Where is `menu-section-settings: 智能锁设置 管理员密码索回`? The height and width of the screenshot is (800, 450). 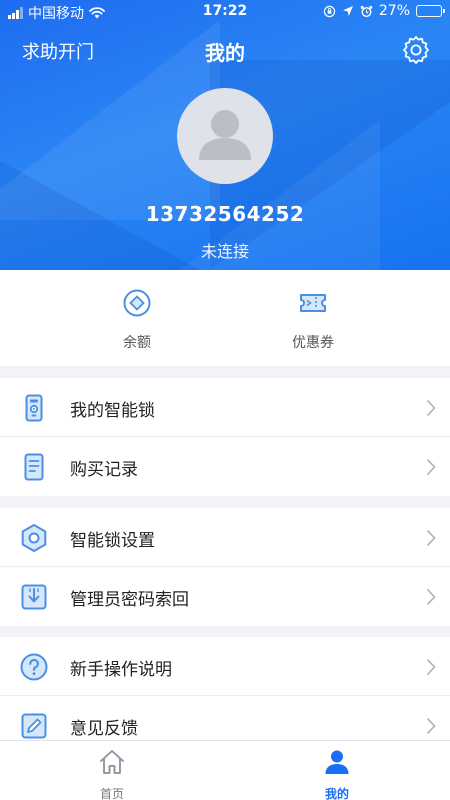
menu-section-settings: 智能锁设置 管理员密码索回 is located at coordinates (225, 567).